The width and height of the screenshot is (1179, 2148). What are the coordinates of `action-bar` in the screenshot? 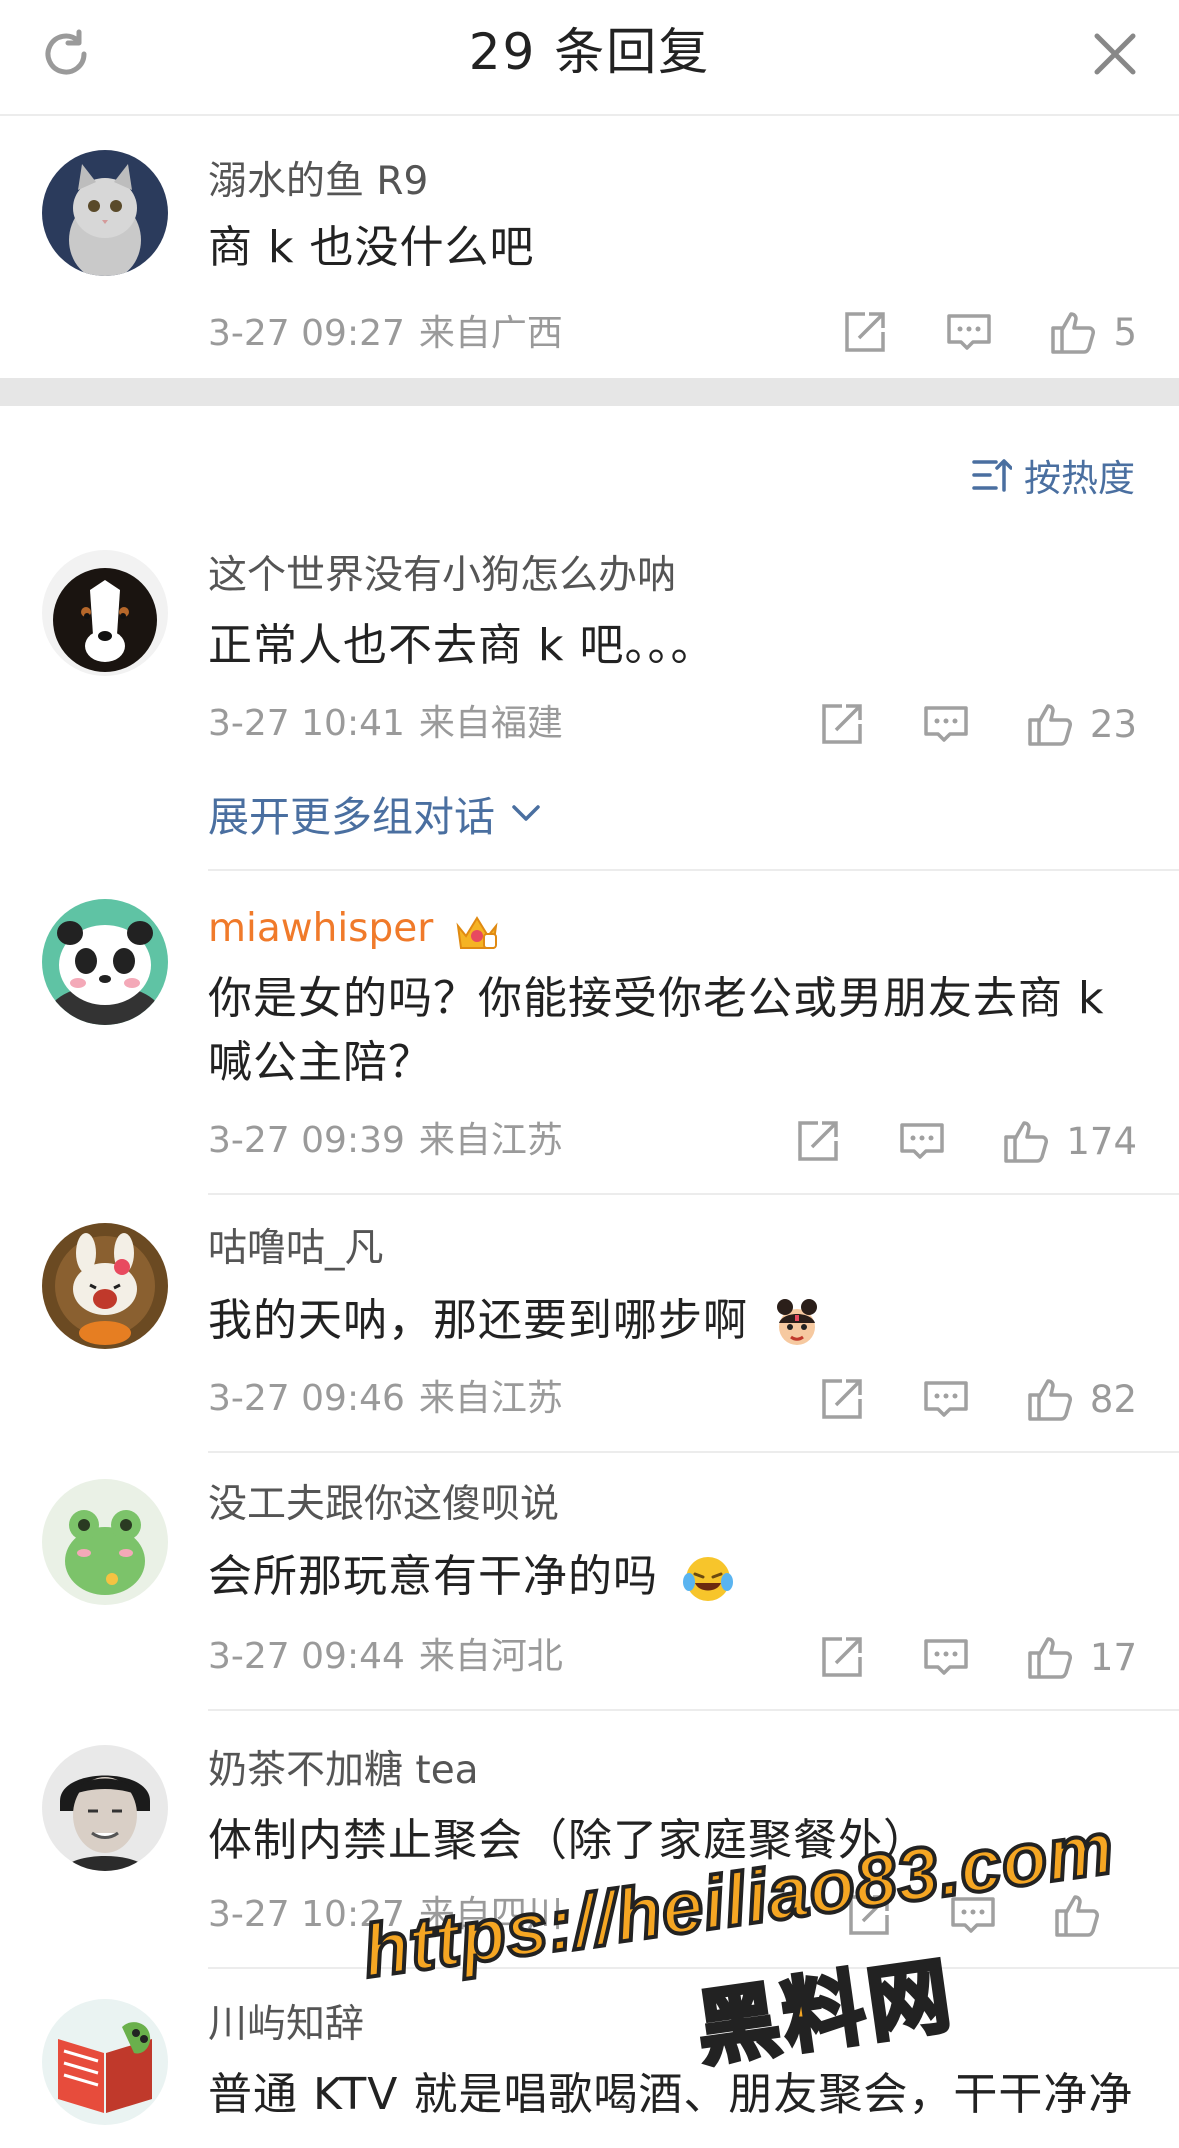 It's located at (990, 1915).